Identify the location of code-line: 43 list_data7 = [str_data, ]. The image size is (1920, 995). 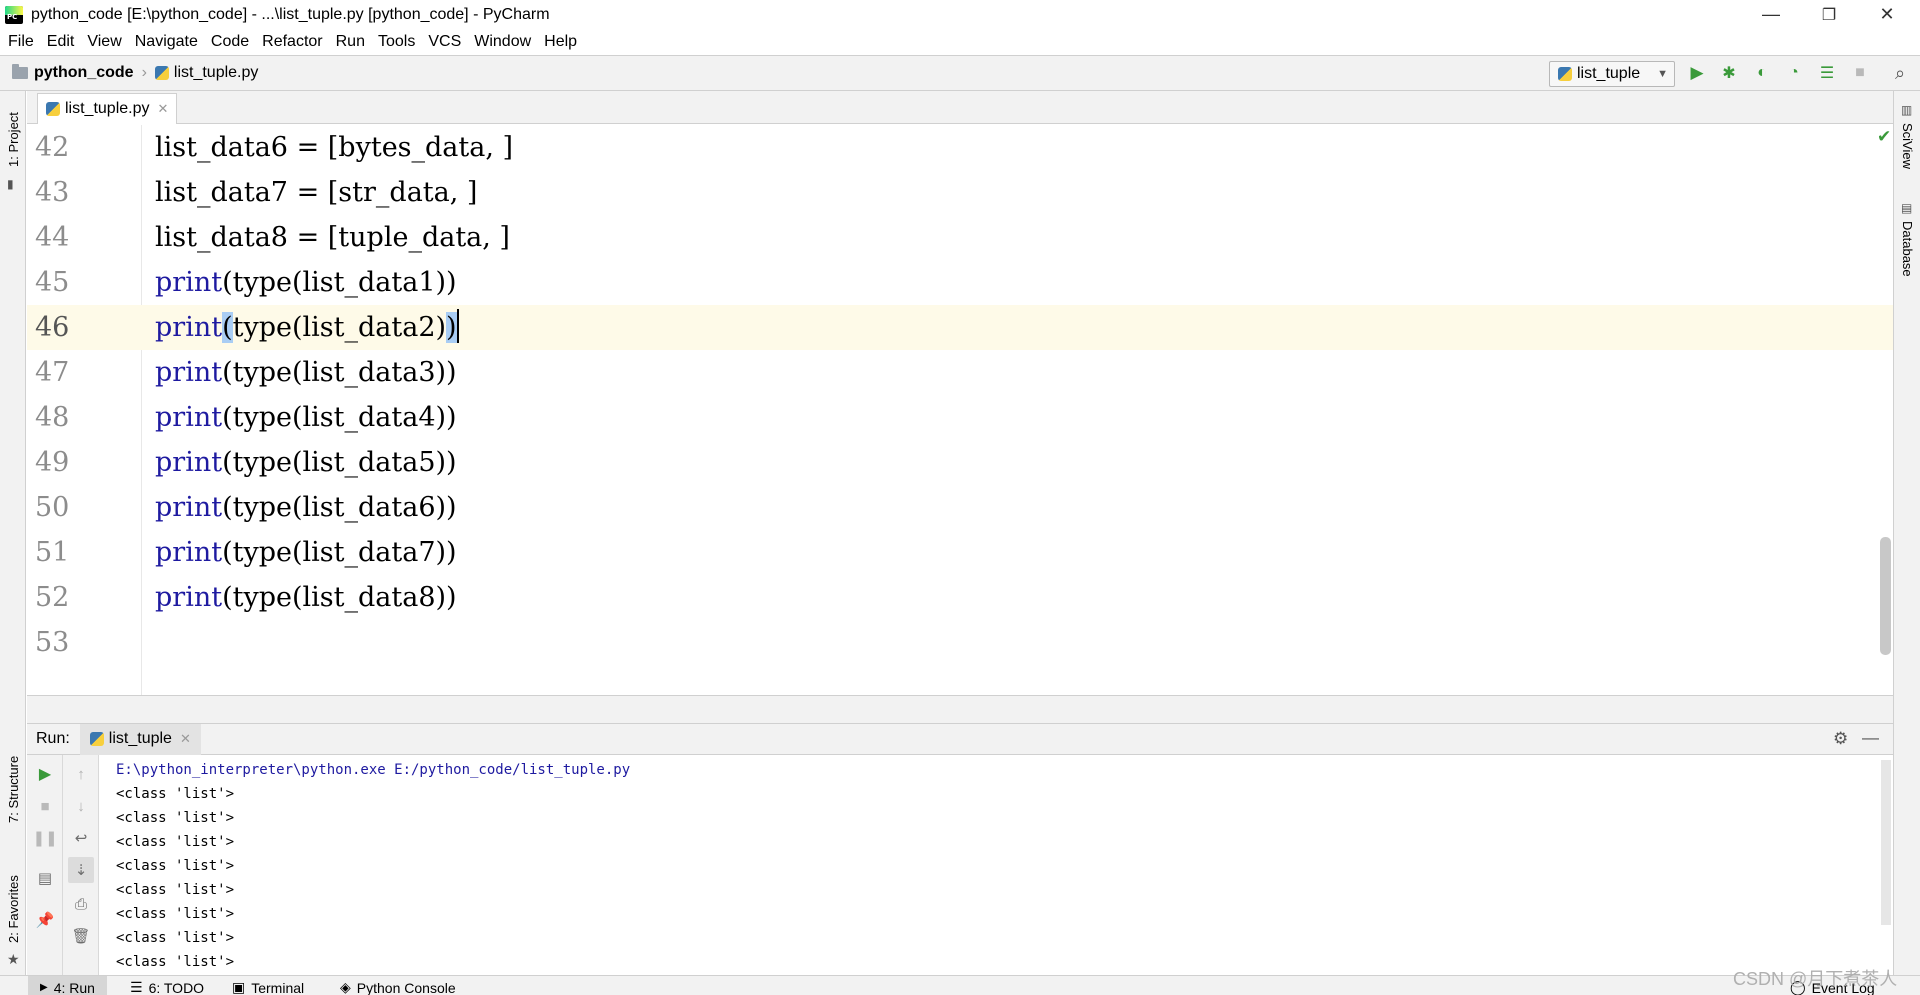
(960, 192).